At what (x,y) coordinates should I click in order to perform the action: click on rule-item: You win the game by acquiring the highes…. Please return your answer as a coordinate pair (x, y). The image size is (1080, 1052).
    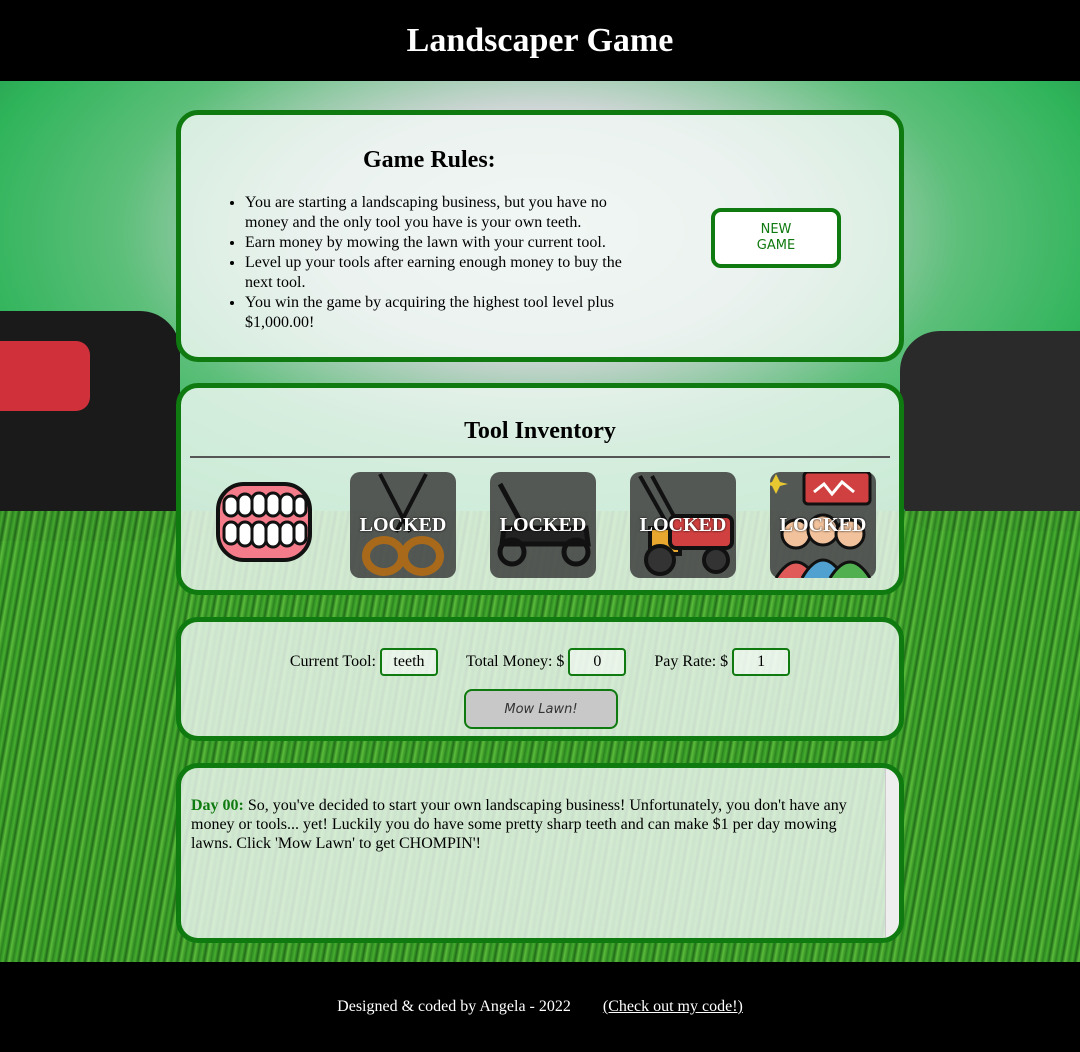
    Looking at the image, I should click on (435, 313).